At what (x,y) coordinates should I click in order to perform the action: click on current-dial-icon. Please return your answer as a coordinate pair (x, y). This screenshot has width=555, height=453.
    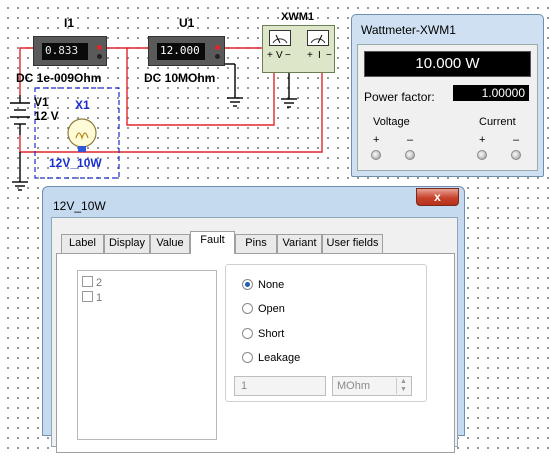
    Looking at the image, I should click on (318, 38).